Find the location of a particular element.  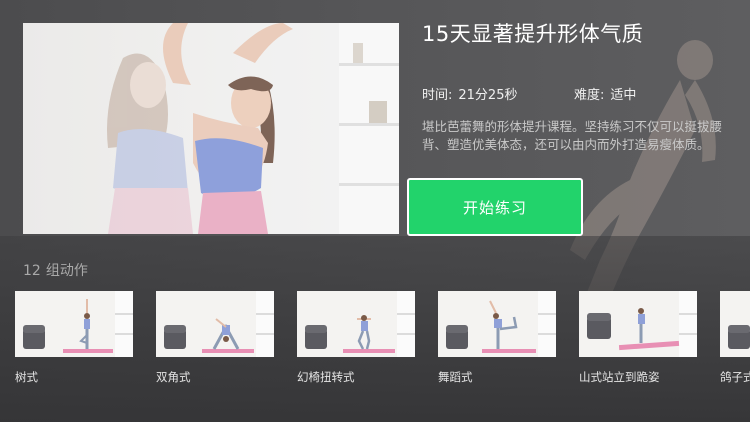

start-practice-label: 开始练习 is located at coordinates (494, 207).